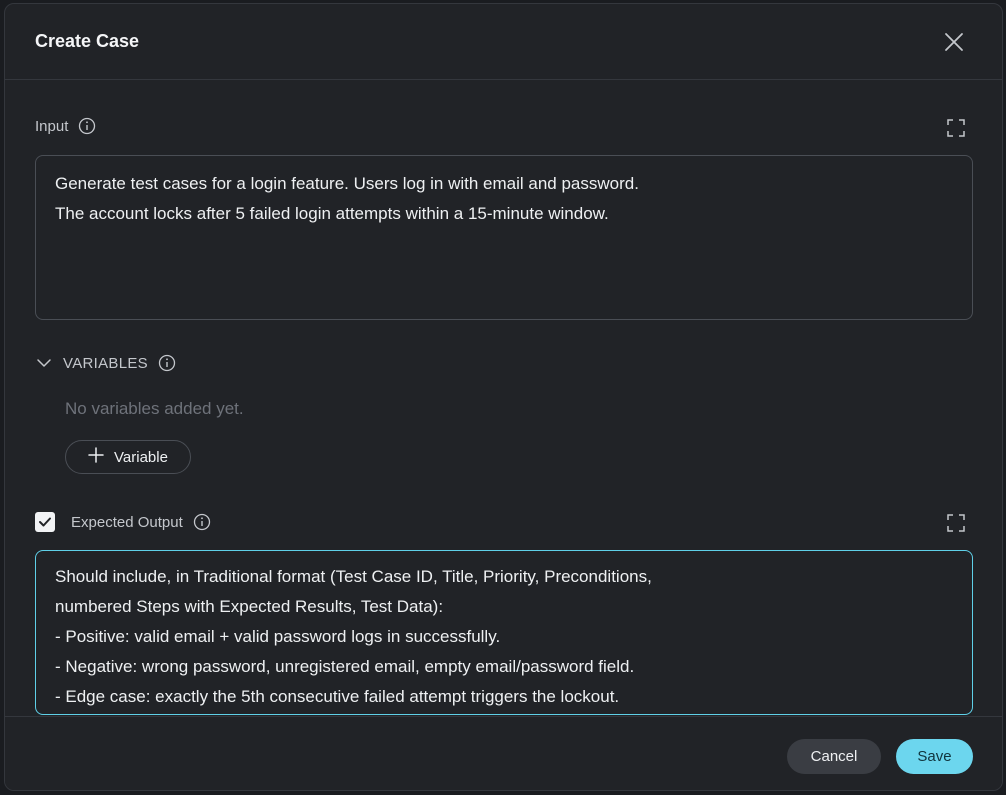  I want to click on add-variable-label: Variable, so click(141, 457).